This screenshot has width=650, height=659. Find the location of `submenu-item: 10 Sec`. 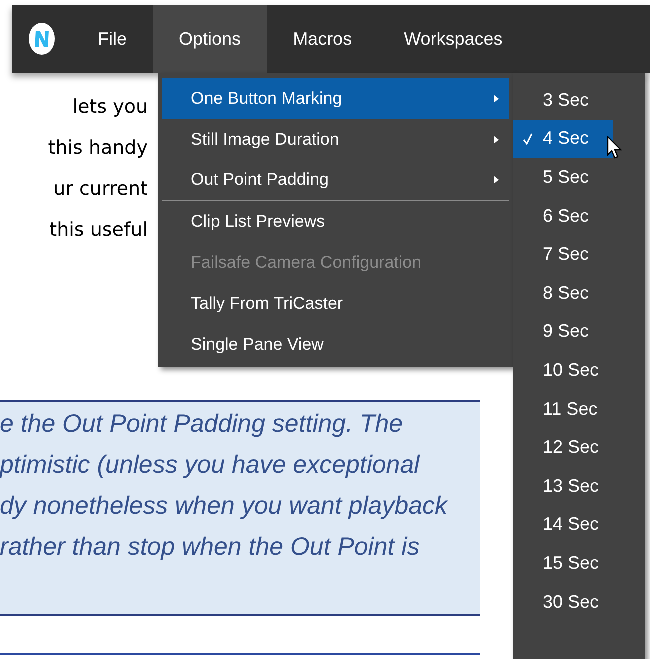

submenu-item: 10 Sec is located at coordinates (563, 370).